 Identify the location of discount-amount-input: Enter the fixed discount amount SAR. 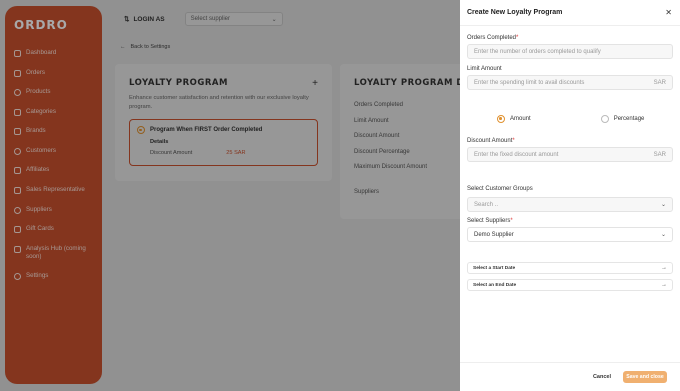
(570, 154).